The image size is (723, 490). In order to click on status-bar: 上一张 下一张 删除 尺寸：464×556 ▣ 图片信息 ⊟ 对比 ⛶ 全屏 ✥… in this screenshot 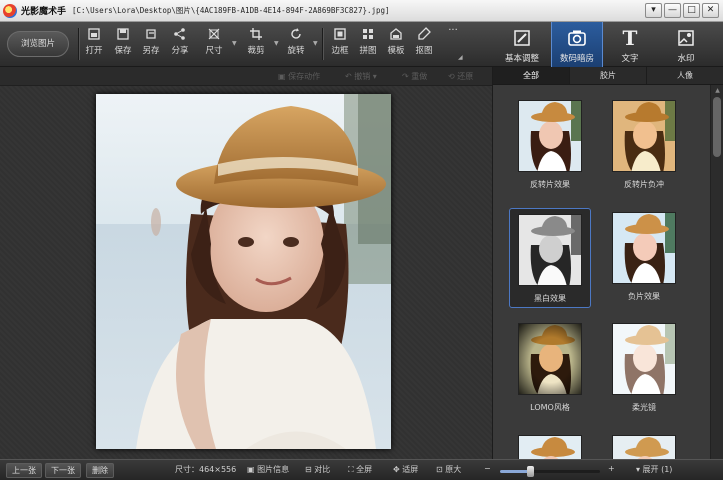, I will do `click(361, 469)`.